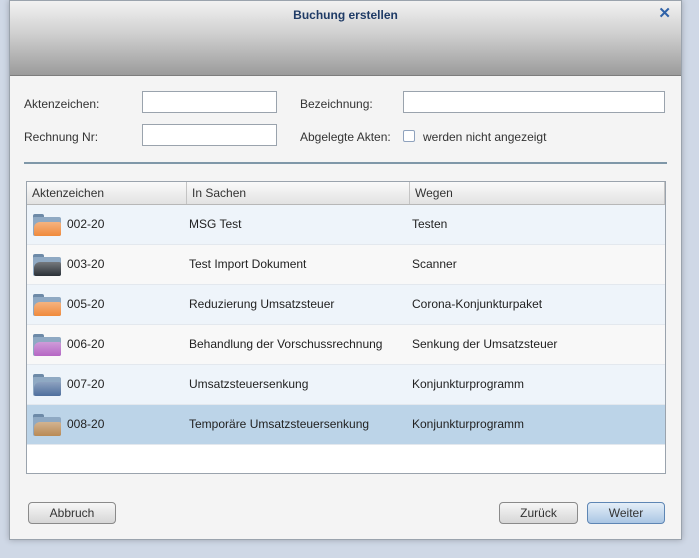 This screenshot has height=558, width=699. Describe the element at coordinates (434, 264) in the screenshot. I see `cell-wegen: Scanner` at that location.